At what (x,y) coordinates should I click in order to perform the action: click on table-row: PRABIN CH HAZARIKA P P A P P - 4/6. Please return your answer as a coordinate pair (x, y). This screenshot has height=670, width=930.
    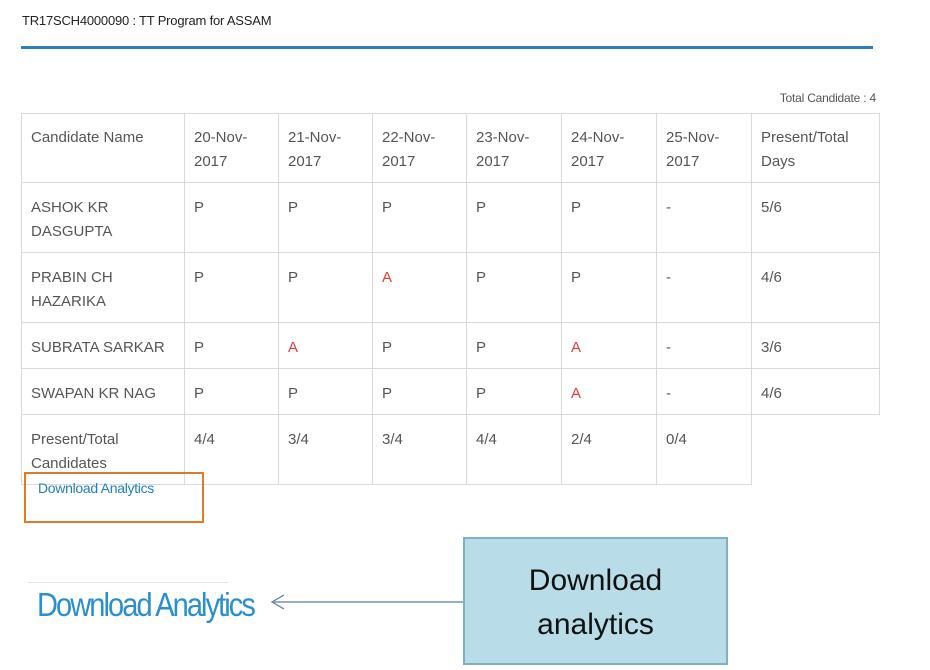
    Looking at the image, I should click on (450, 287).